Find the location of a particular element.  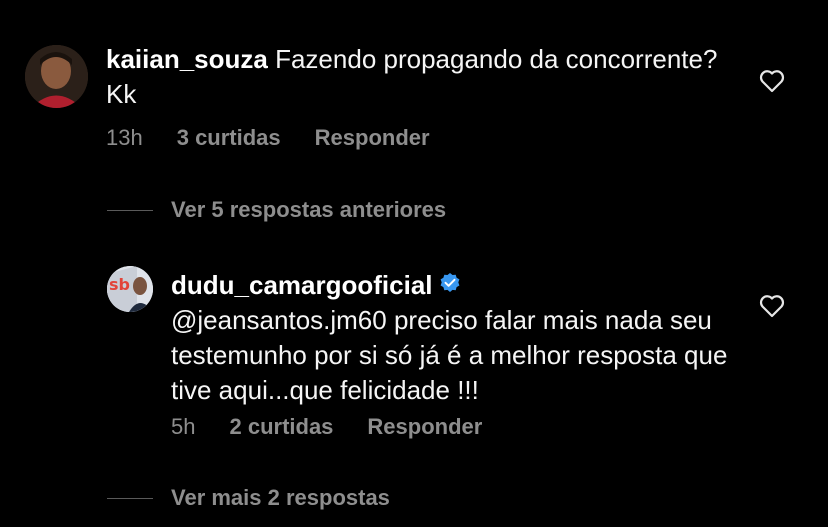

avatar-photo: sb is located at coordinates (130, 289).